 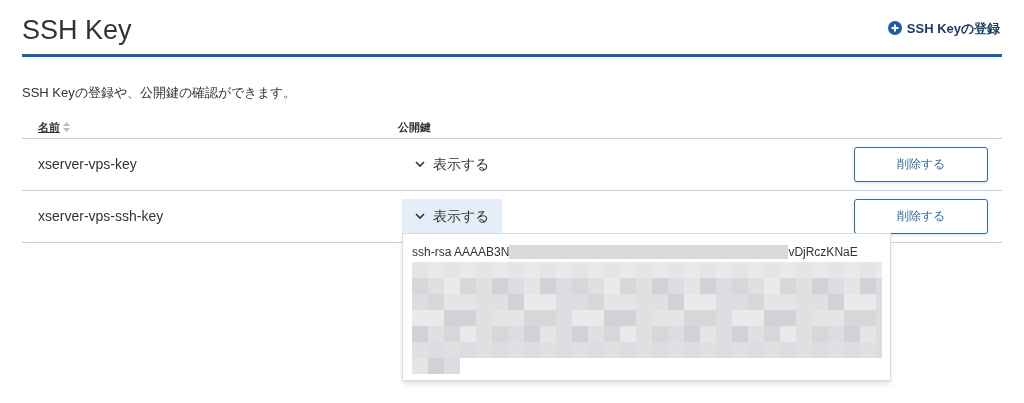 What do you see at coordinates (101, 216) in the screenshot?
I see `key-name: xserver-vps-ssh-key` at bounding box center [101, 216].